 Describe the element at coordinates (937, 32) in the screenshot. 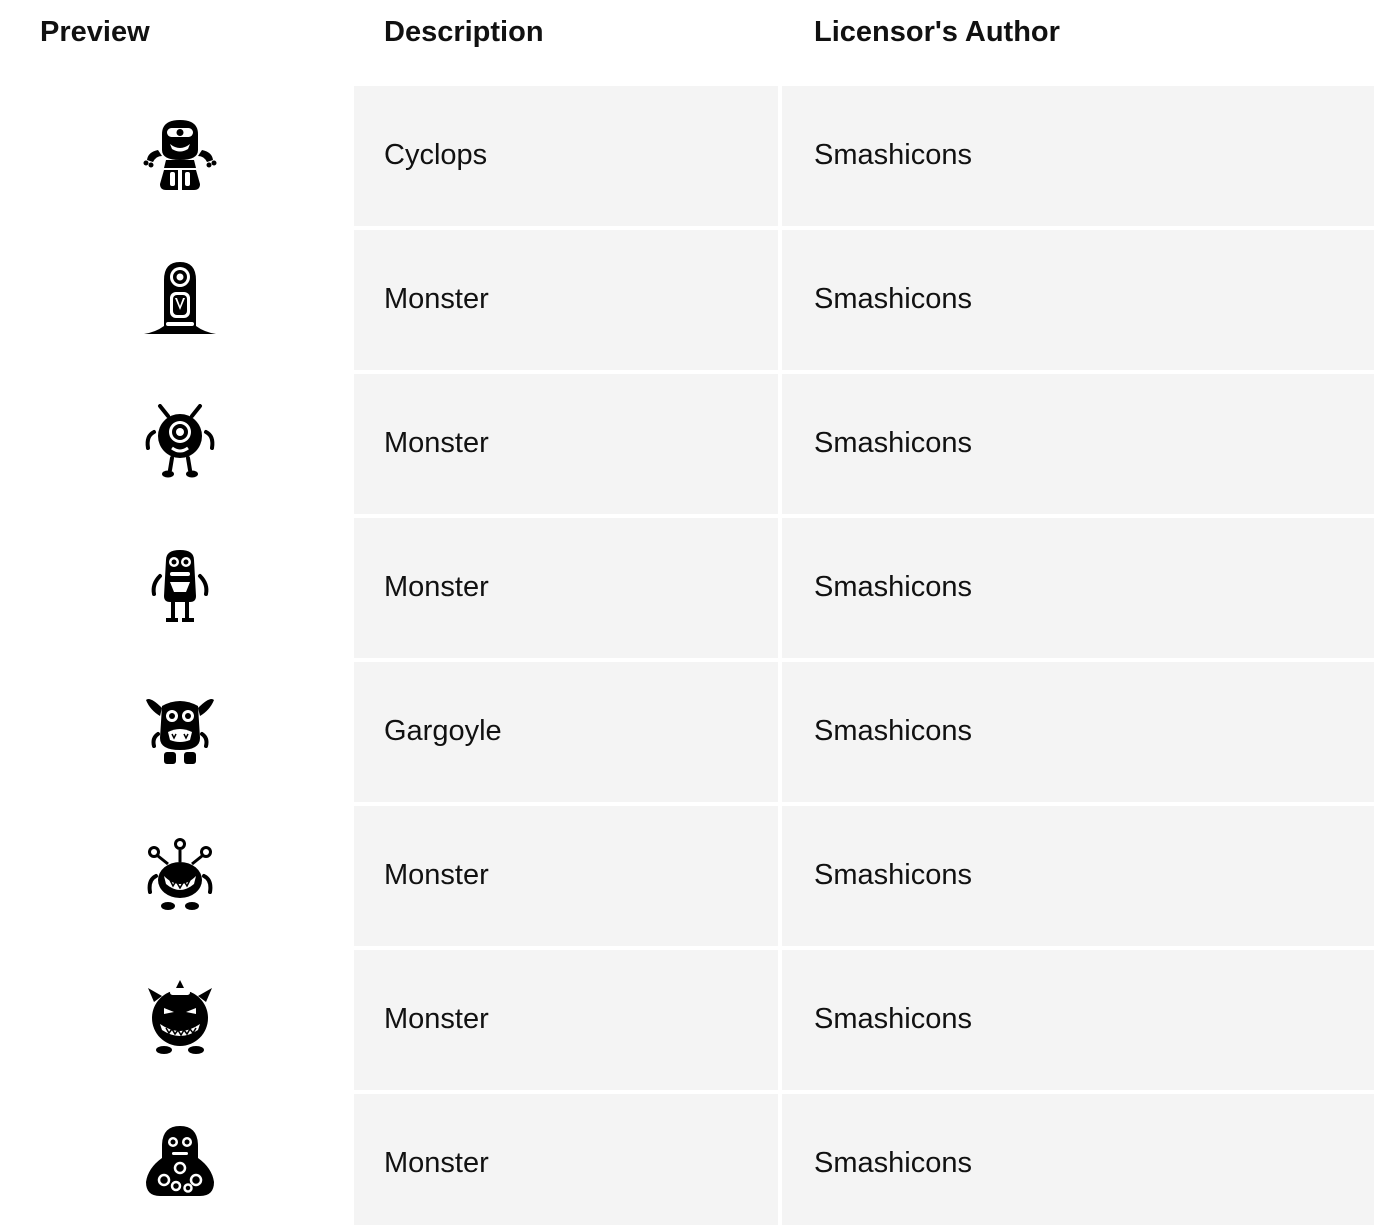

I see `column-header-author: Licensor's Author` at that location.